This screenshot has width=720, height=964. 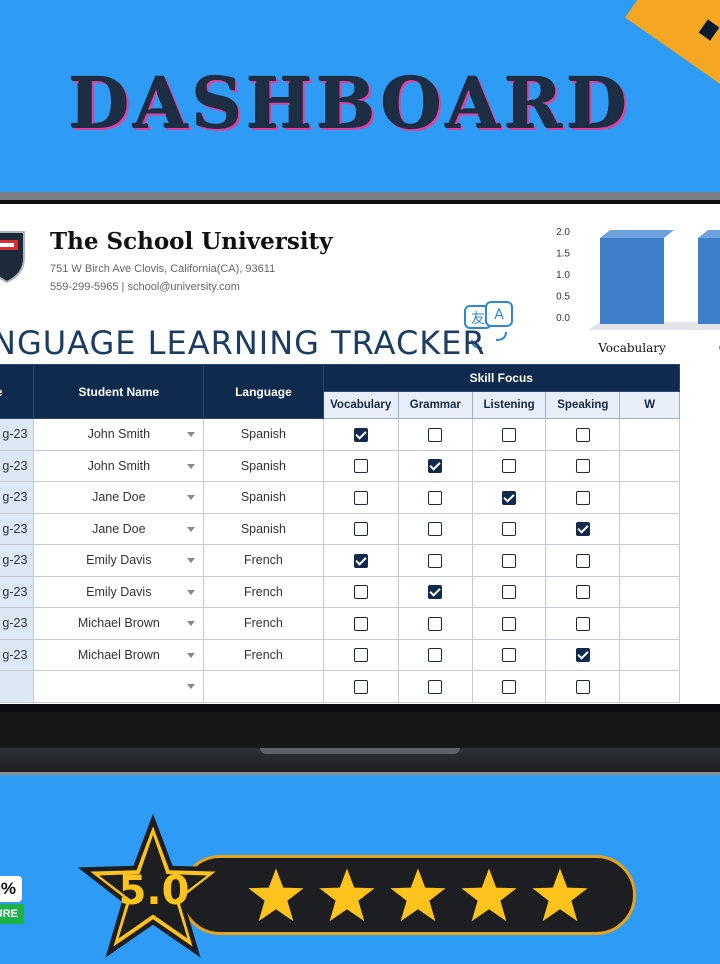 What do you see at coordinates (360, 405) in the screenshot?
I see `col-vocabulary-header: Vocabulary` at bounding box center [360, 405].